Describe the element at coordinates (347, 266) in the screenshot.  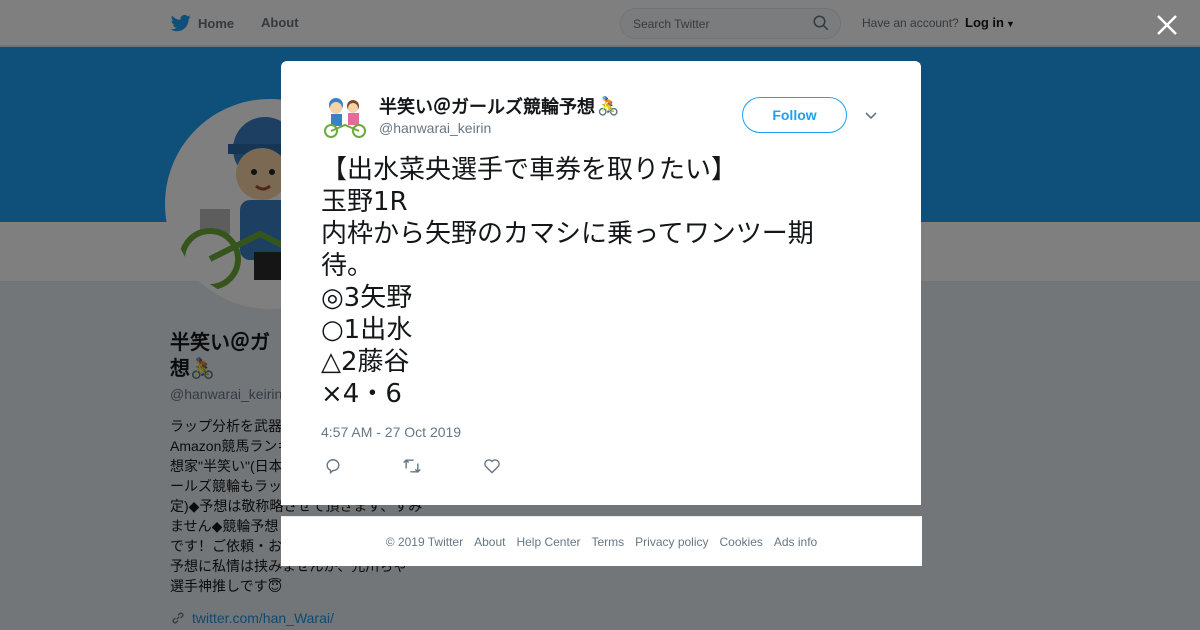
I see `tweet-text-line: 待。` at that location.